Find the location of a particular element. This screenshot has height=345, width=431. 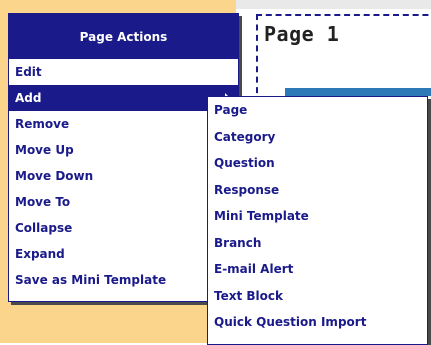

submenu-item-branch: Branch is located at coordinates (317, 243).